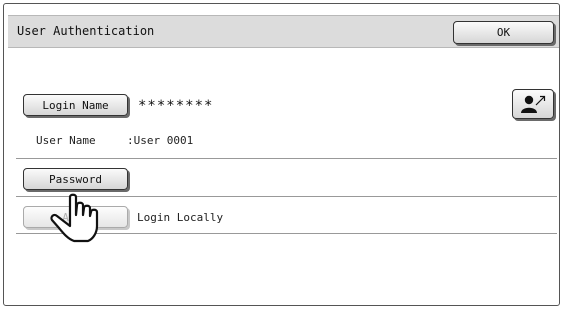 This screenshot has height=311, width=566. Describe the element at coordinates (176, 106) in the screenshot. I see `login-name-value: ********` at that location.